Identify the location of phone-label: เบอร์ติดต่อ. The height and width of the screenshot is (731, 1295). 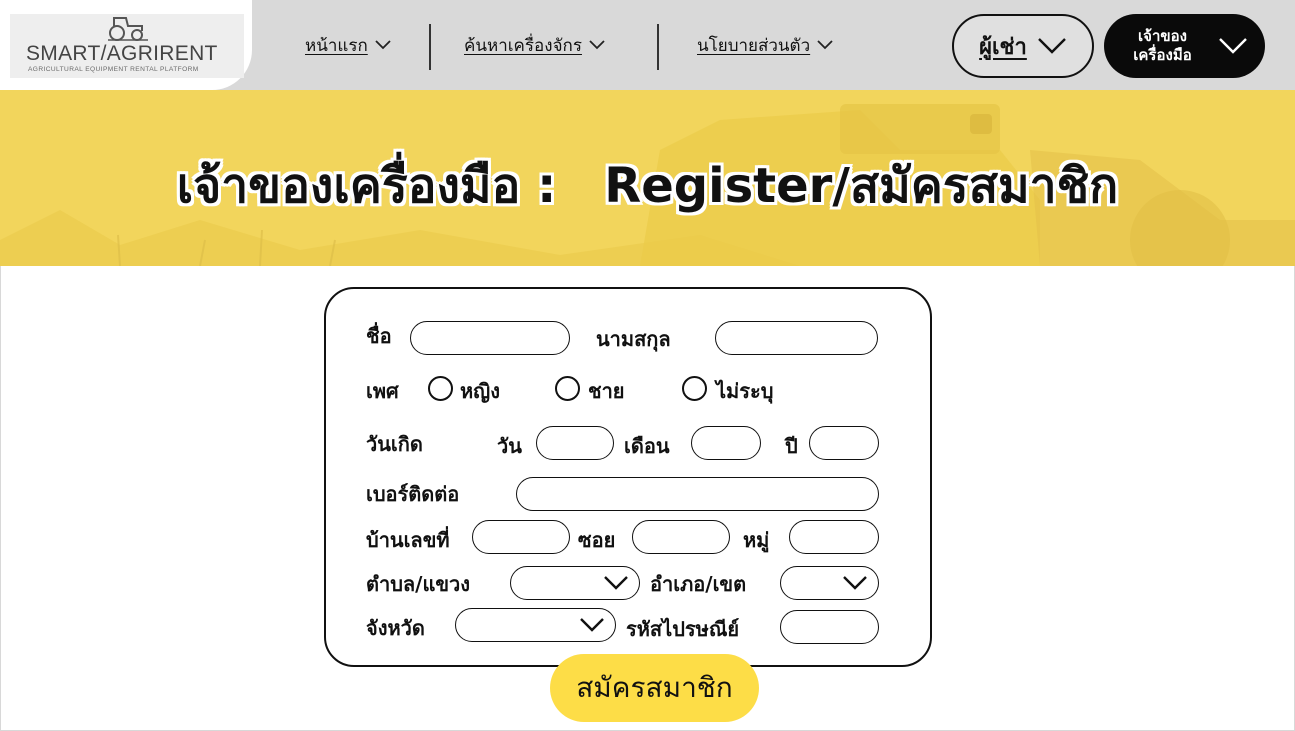
(413, 494).